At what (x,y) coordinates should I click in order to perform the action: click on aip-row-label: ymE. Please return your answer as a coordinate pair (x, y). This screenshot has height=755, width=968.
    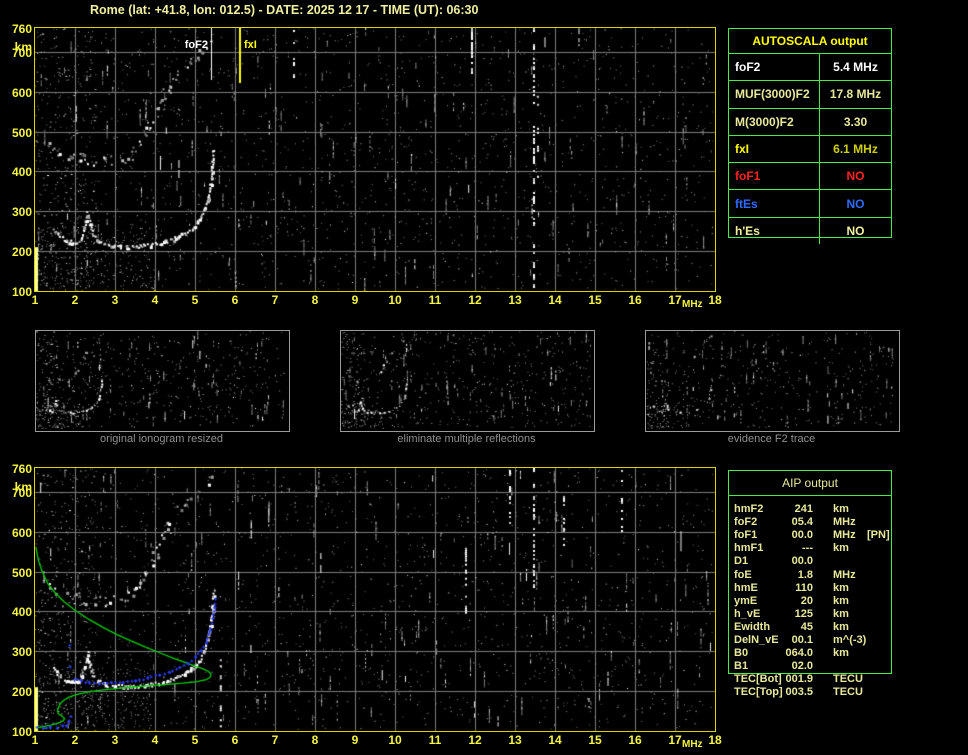
    Looking at the image, I should click on (746, 600).